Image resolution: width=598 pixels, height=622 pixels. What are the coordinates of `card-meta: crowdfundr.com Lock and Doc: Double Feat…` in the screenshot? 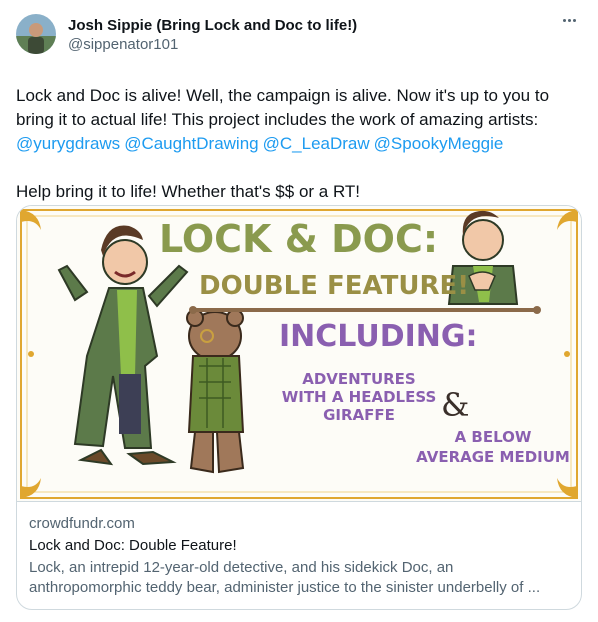 It's located at (299, 550).